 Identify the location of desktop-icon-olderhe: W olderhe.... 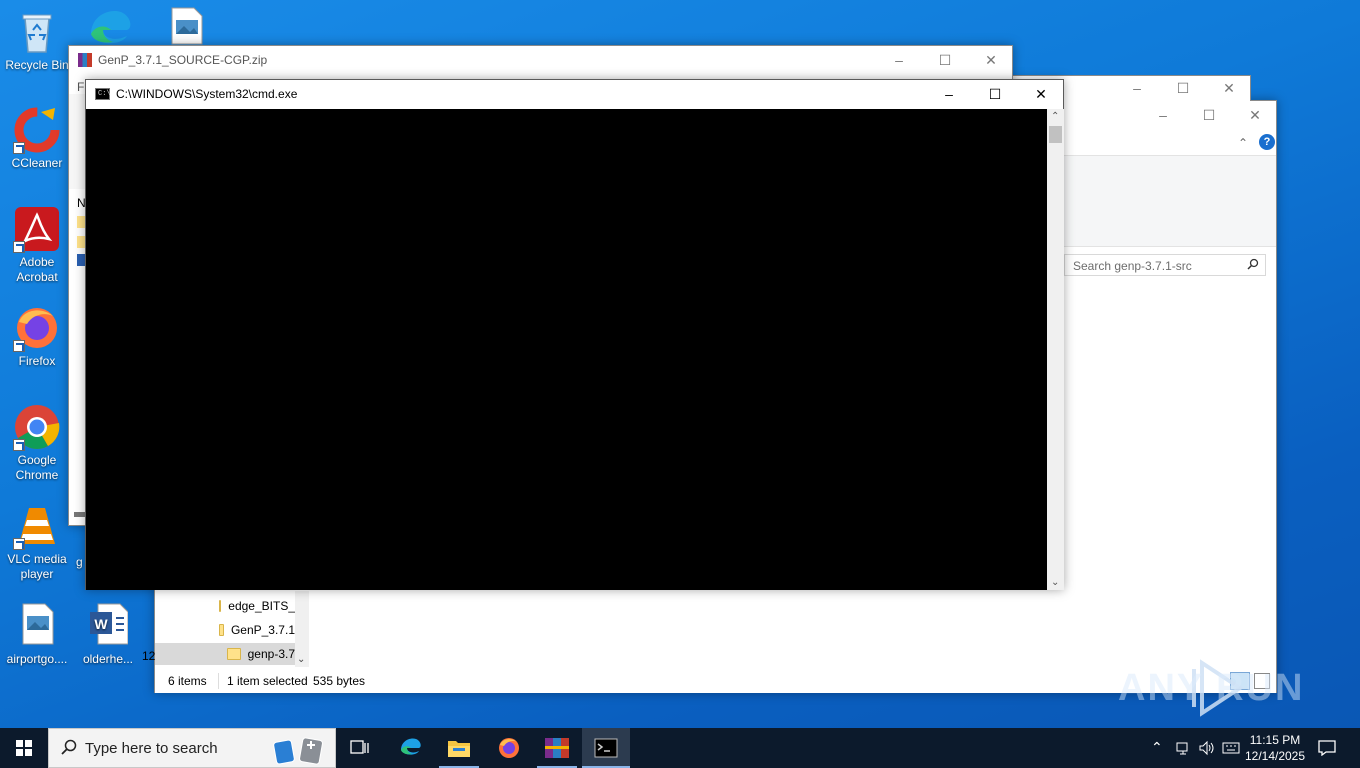
(108, 634).